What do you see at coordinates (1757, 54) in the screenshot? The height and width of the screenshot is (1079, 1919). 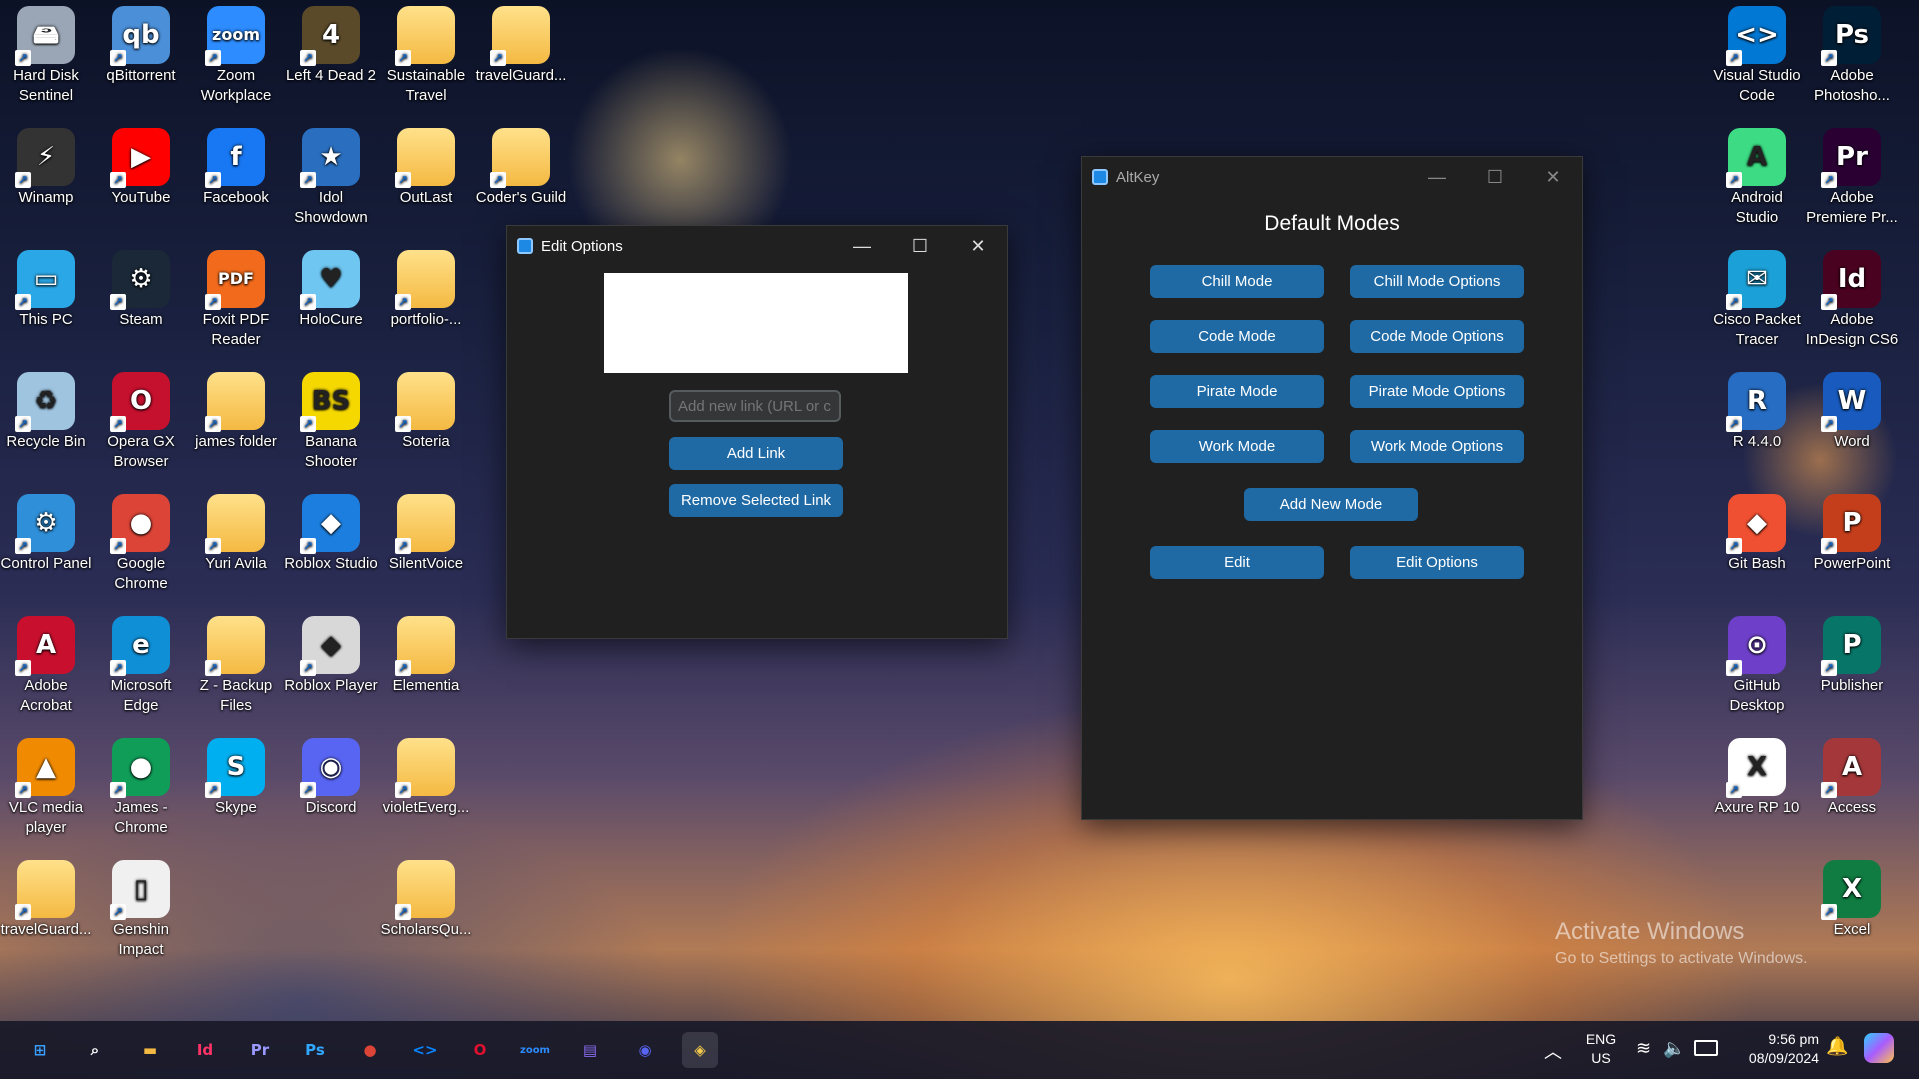 I see `desktop-icon-visual-studio-code: <> ↗ Visual Studio Code` at bounding box center [1757, 54].